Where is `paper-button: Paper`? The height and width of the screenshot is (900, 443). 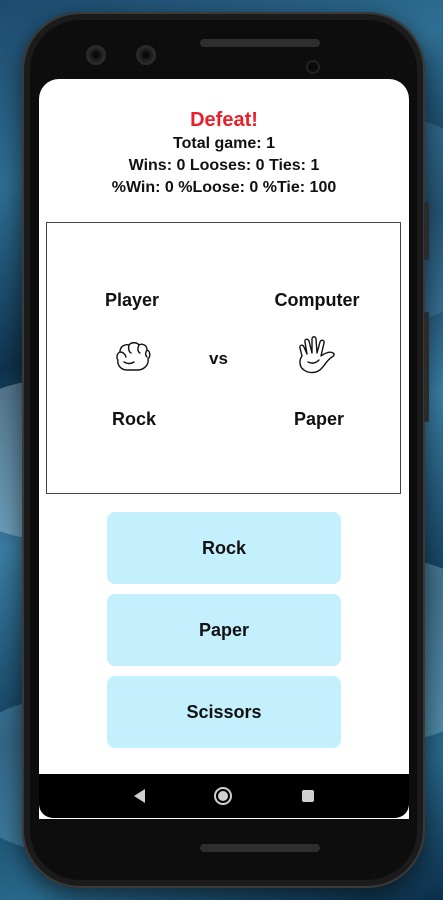
paper-button: Paper is located at coordinates (224, 630).